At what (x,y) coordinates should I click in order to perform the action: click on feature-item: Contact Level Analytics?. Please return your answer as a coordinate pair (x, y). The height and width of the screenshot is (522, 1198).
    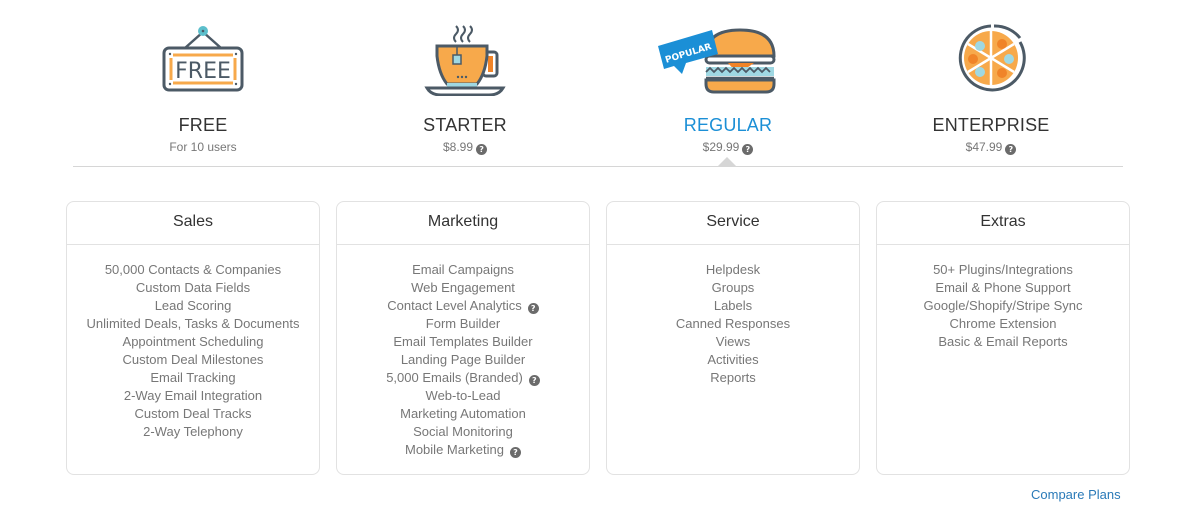
    Looking at the image, I should click on (463, 306).